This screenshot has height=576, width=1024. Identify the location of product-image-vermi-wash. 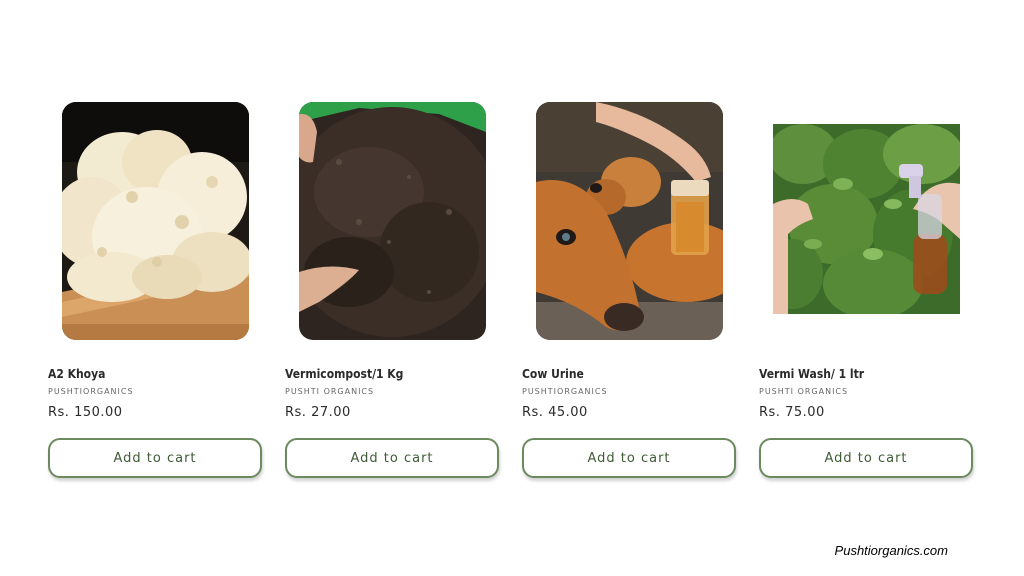
(866, 219).